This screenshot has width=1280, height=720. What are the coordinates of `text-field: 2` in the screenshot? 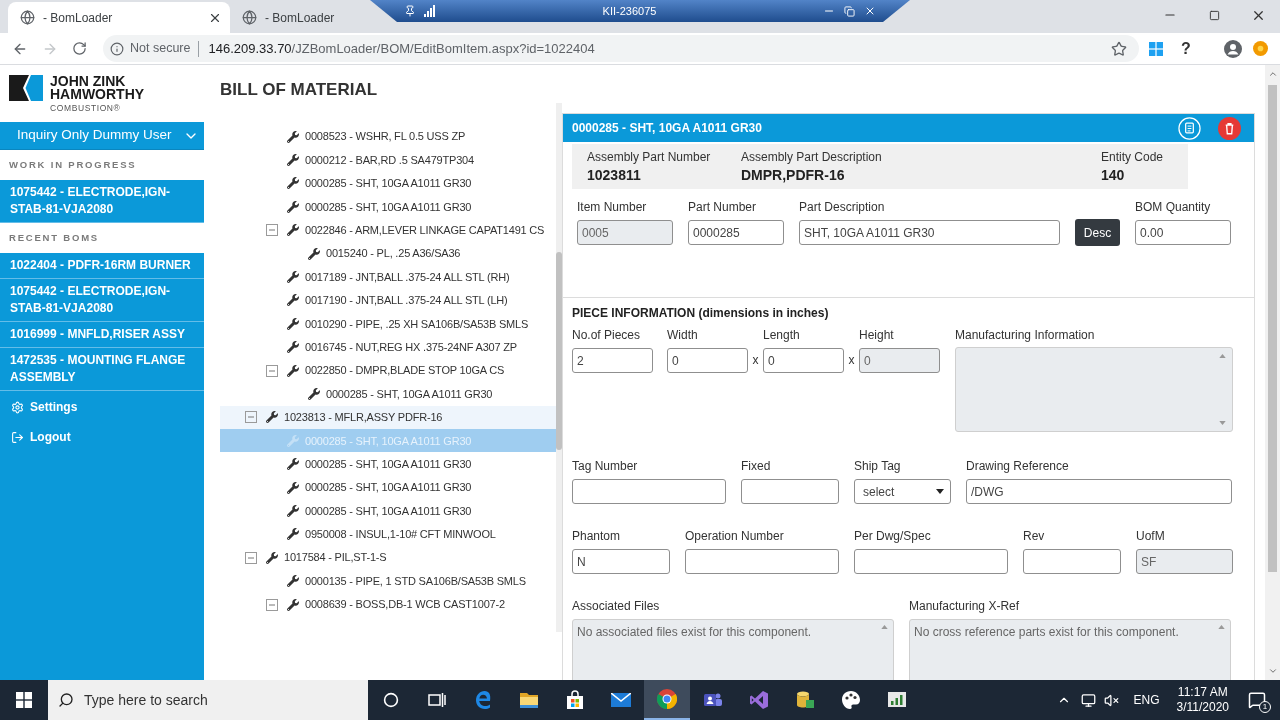 It's located at (612, 360).